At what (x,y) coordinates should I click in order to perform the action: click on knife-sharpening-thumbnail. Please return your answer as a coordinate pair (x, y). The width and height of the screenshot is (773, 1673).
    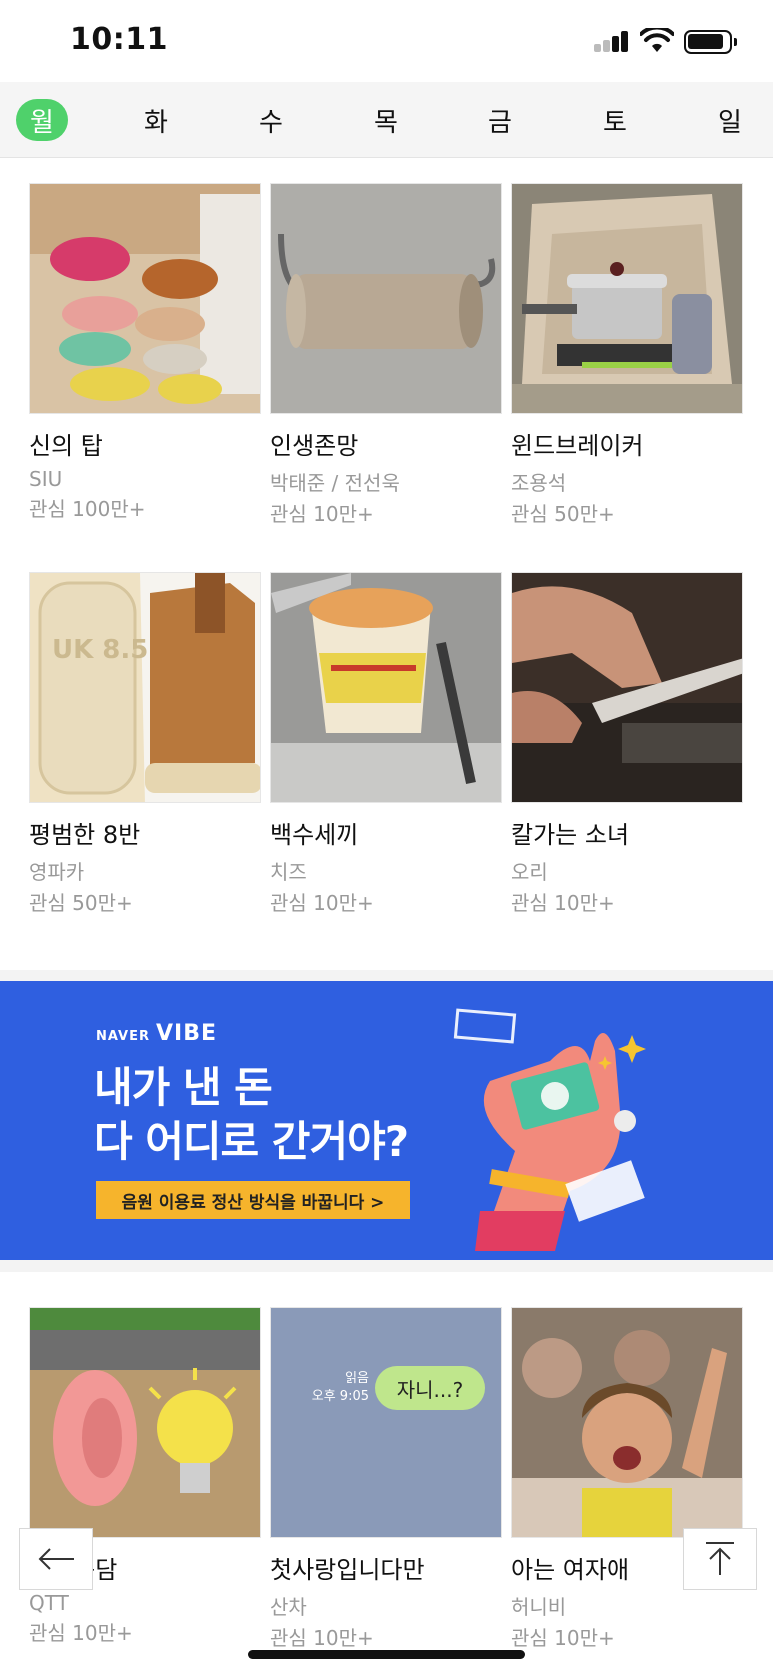
    Looking at the image, I should click on (627, 687).